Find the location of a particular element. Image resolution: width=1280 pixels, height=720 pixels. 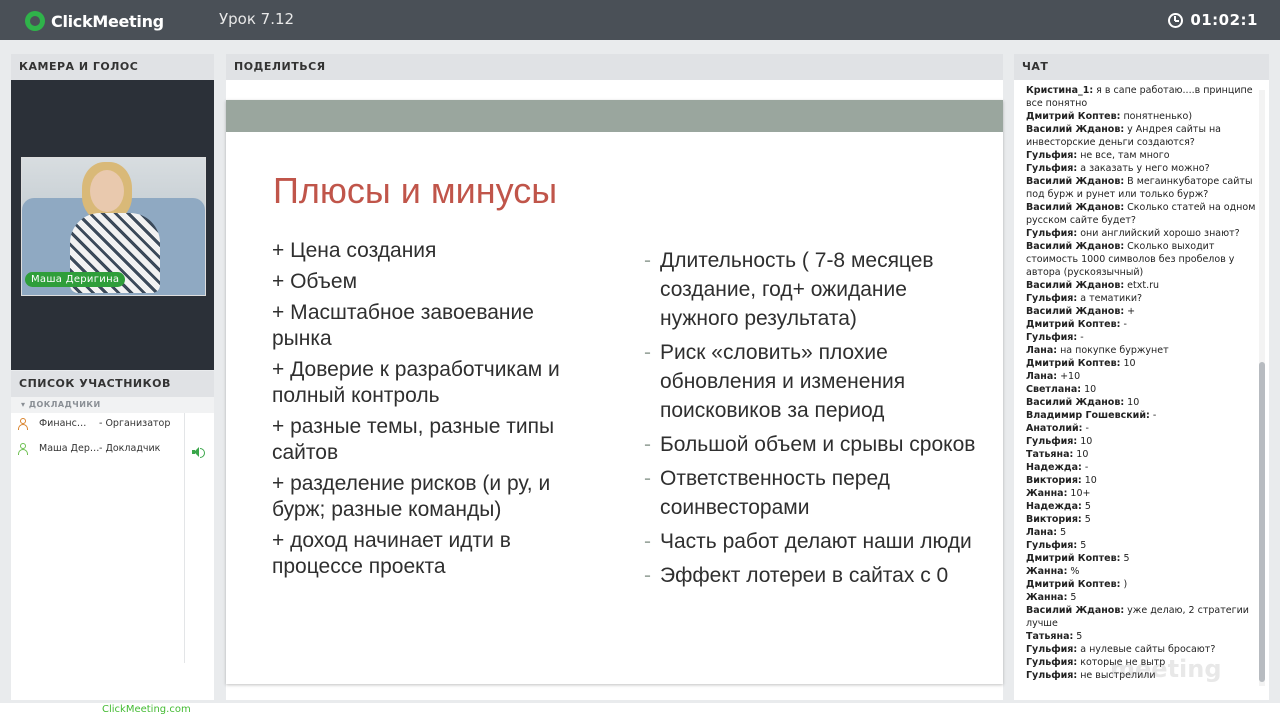

top-bar: ClickMeeting Урок 7.12 01:02:1 is located at coordinates (640, 20).